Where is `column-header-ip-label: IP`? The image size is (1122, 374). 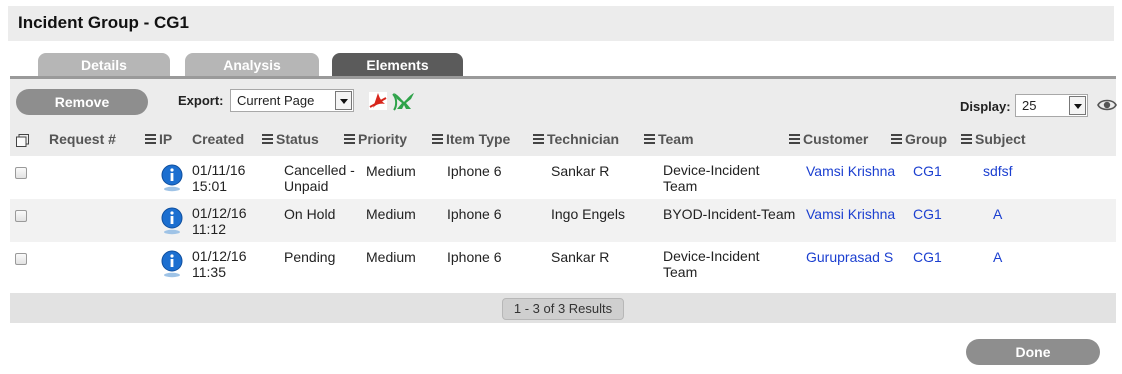 column-header-ip-label: IP is located at coordinates (166, 139).